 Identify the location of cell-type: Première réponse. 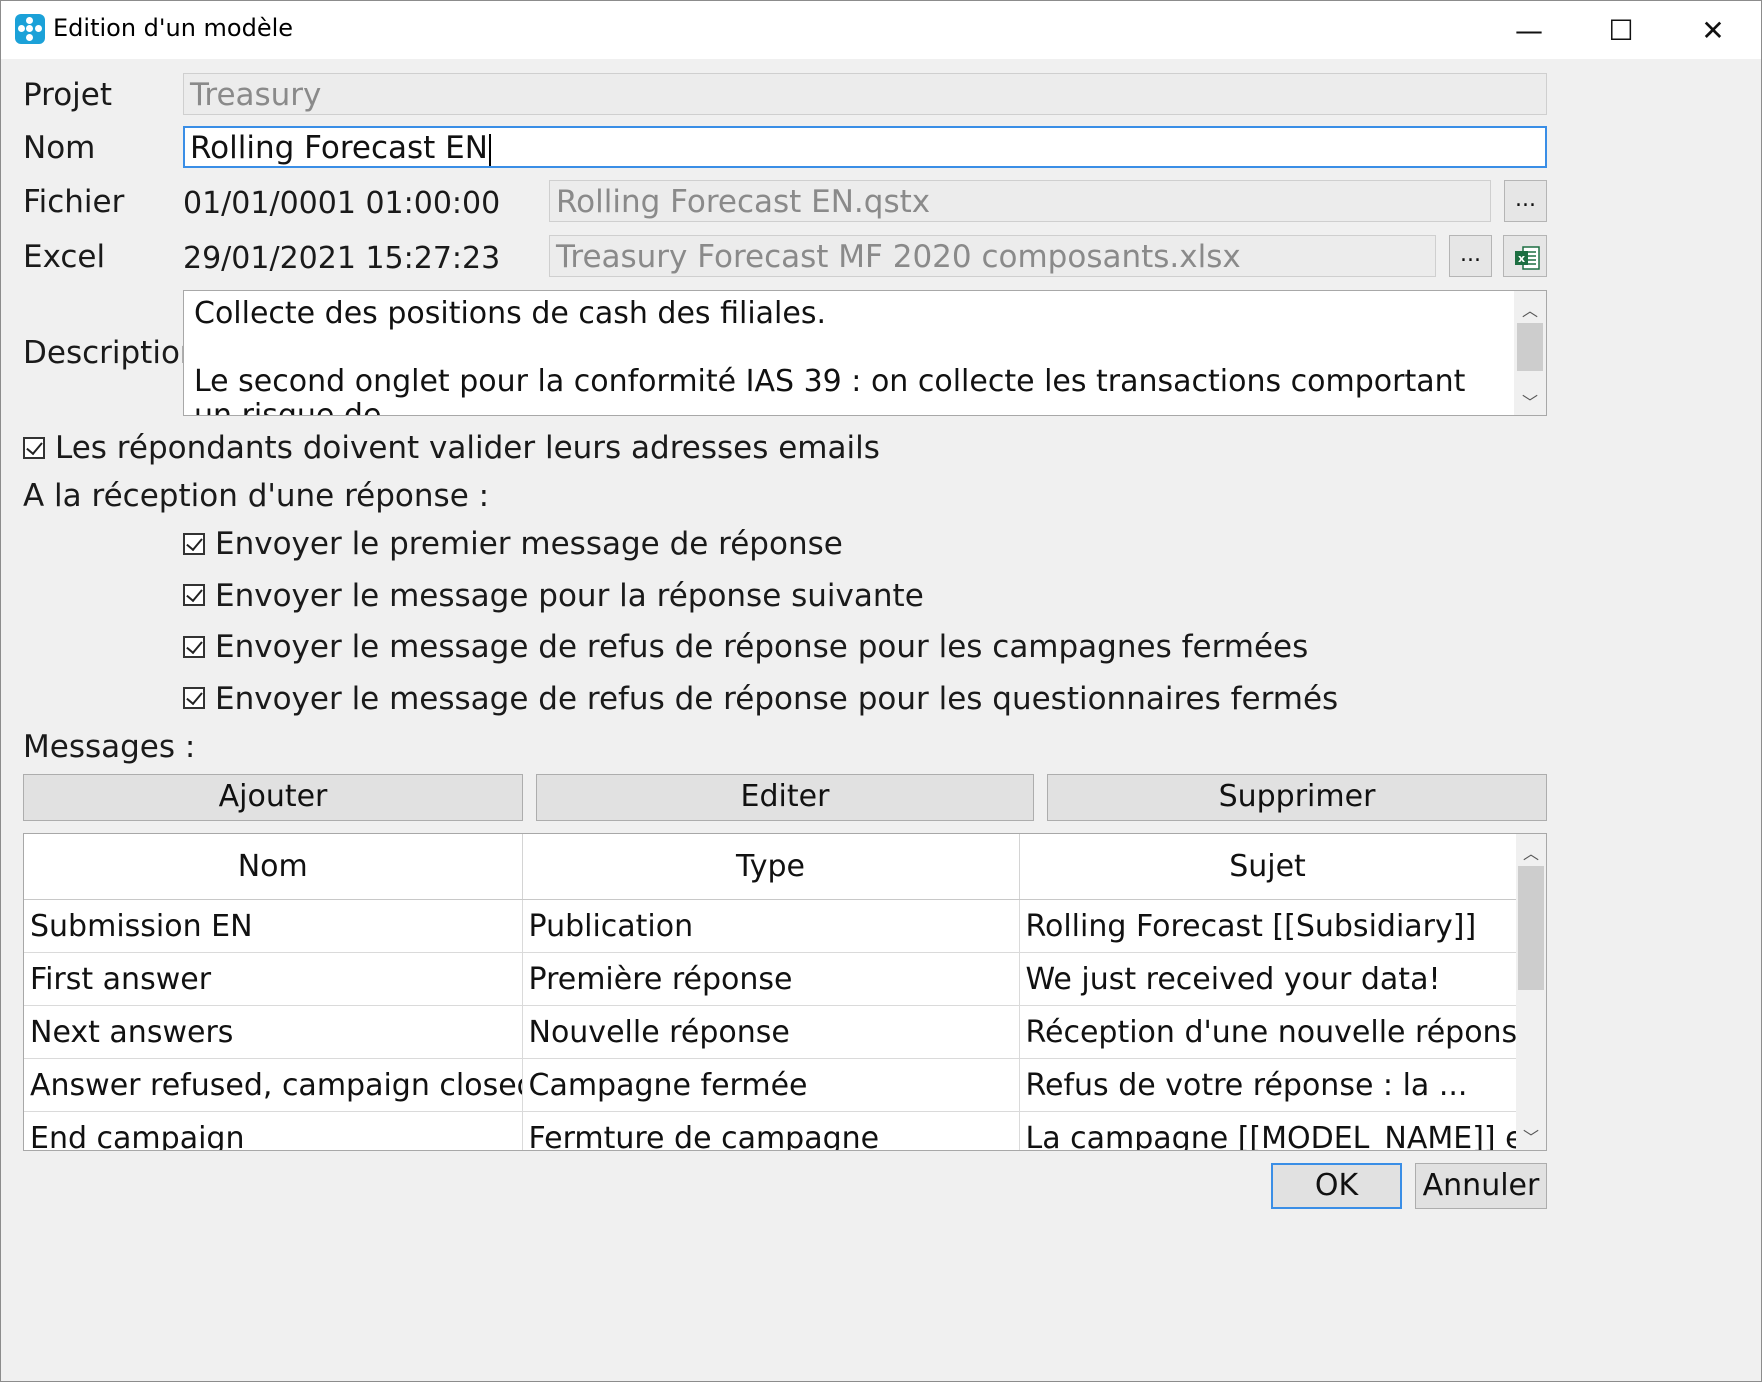
(771, 979).